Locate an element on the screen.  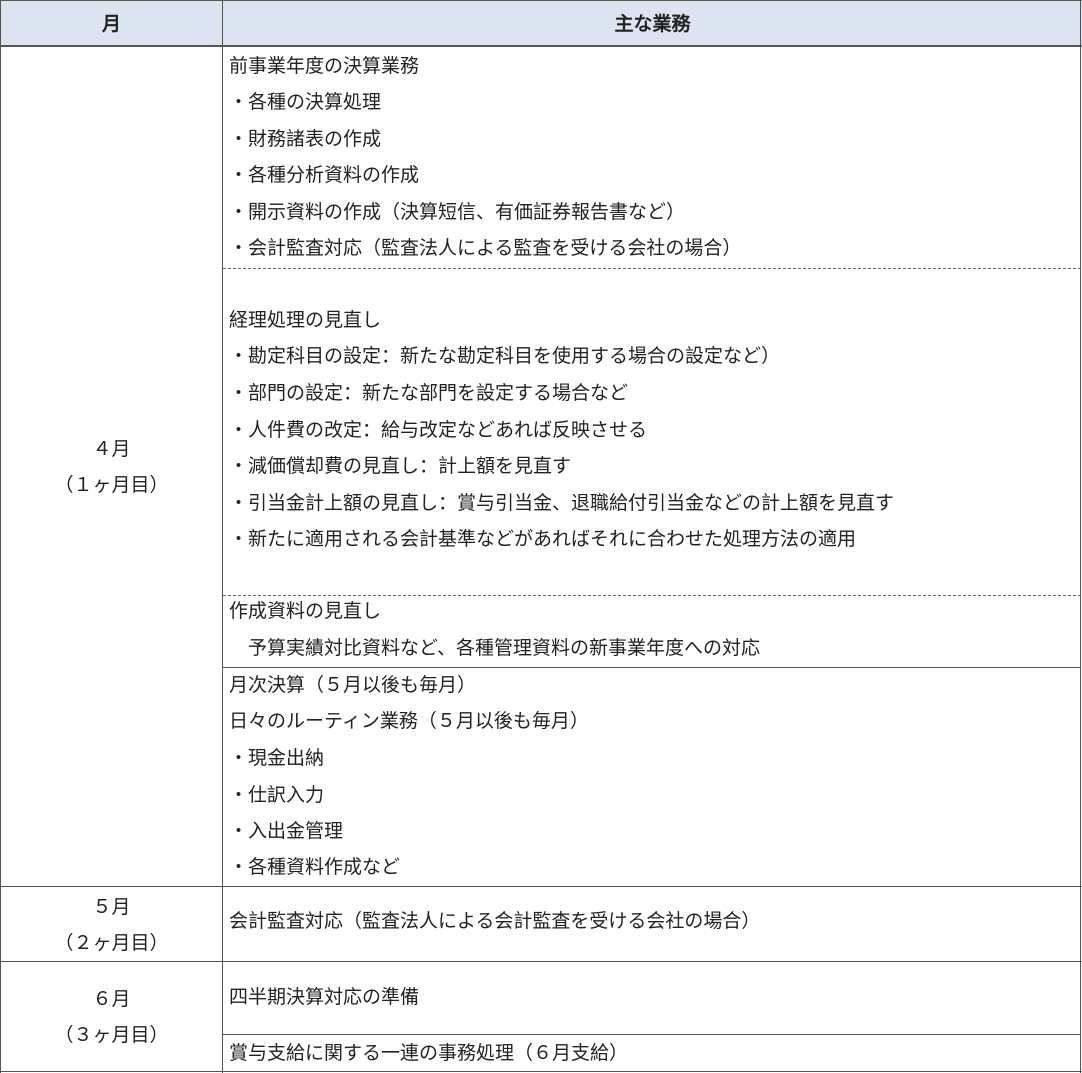
task-line: ・各種の決算処理 is located at coordinates (305, 102).